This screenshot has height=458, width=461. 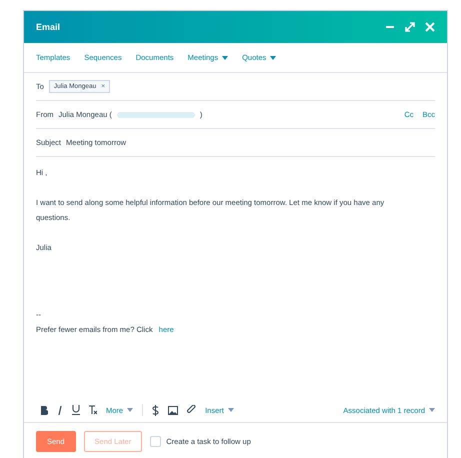 What do you see at coordinates (156, 441) in the screenshot?
I see `checkbox` at bounding box center [156, 441].